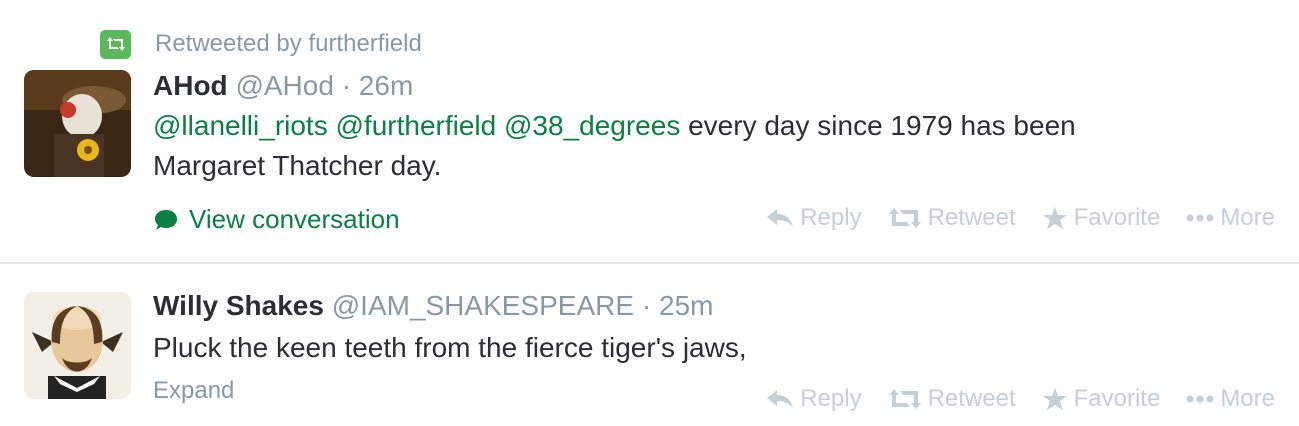 Image resolution: width=1299 pixels, height=426 pixels. Describe the element at coordinates (238, 305) in the screenshot. I see `fullname: Willy Shakes` at that location.